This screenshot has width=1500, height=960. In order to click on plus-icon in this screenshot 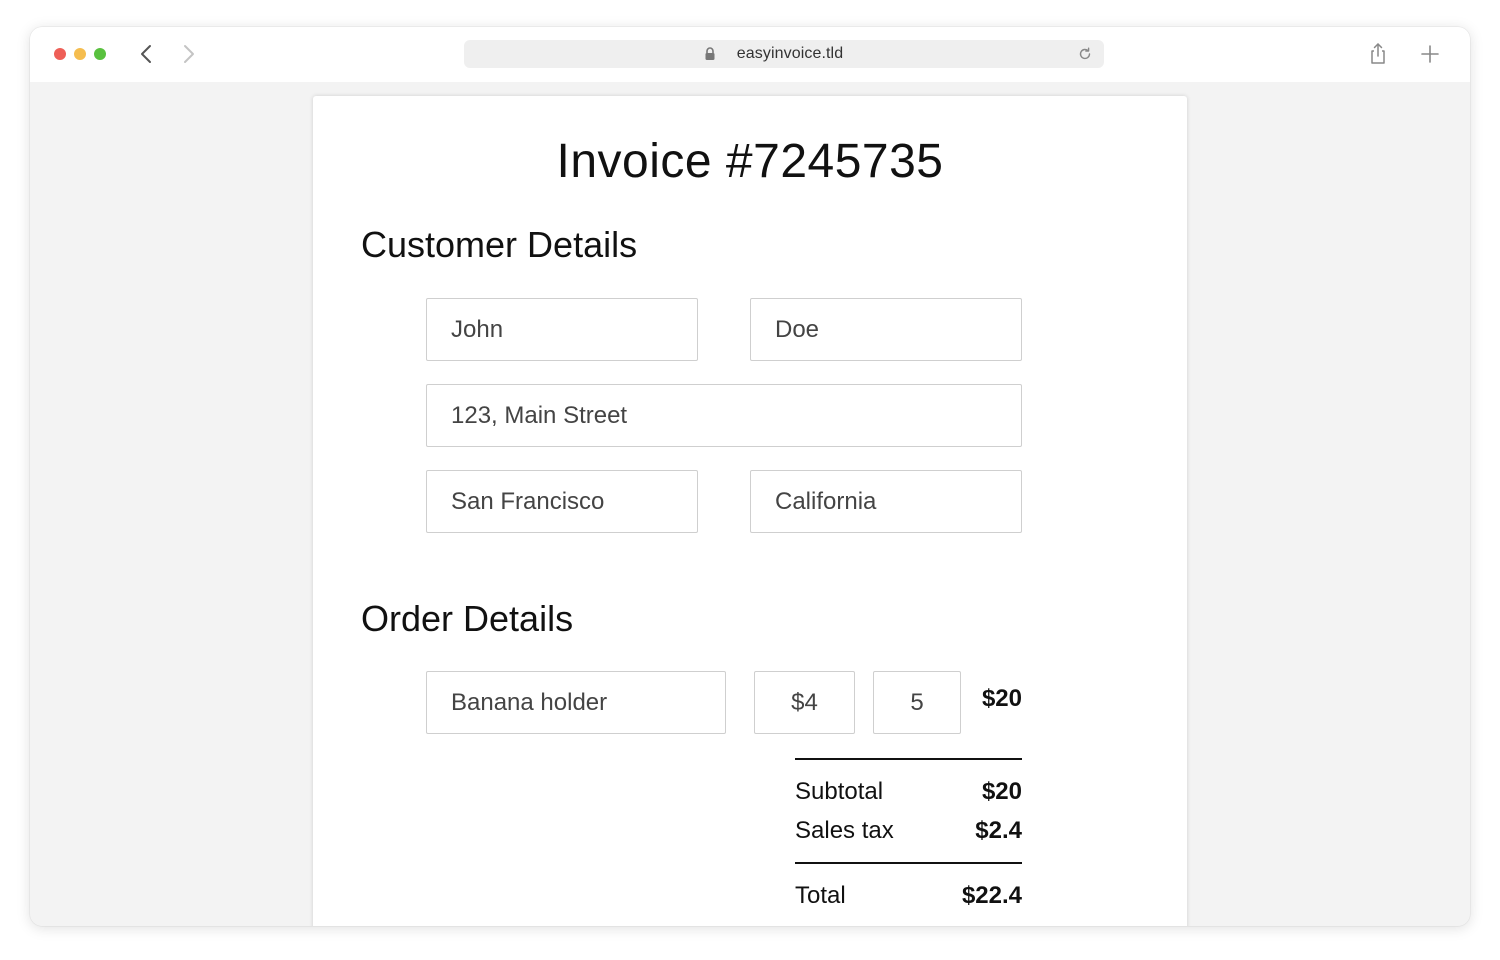, I will do `click(1430, 54)`.